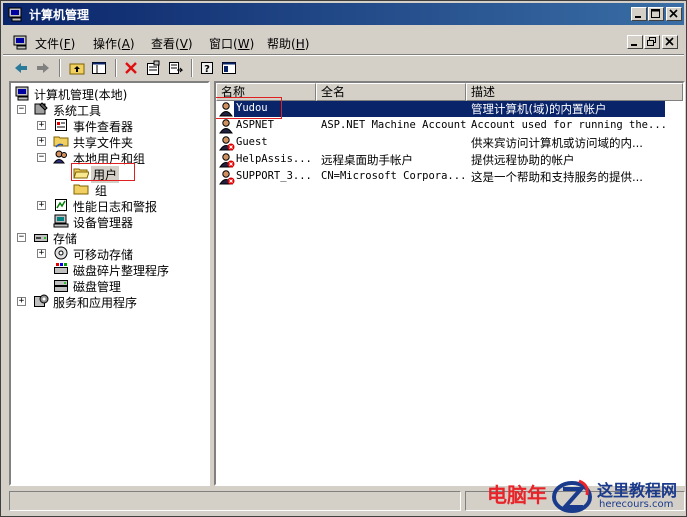  Describe the element at coordinates (43, 68) in the screenshot. I see `forward-button` at that location.